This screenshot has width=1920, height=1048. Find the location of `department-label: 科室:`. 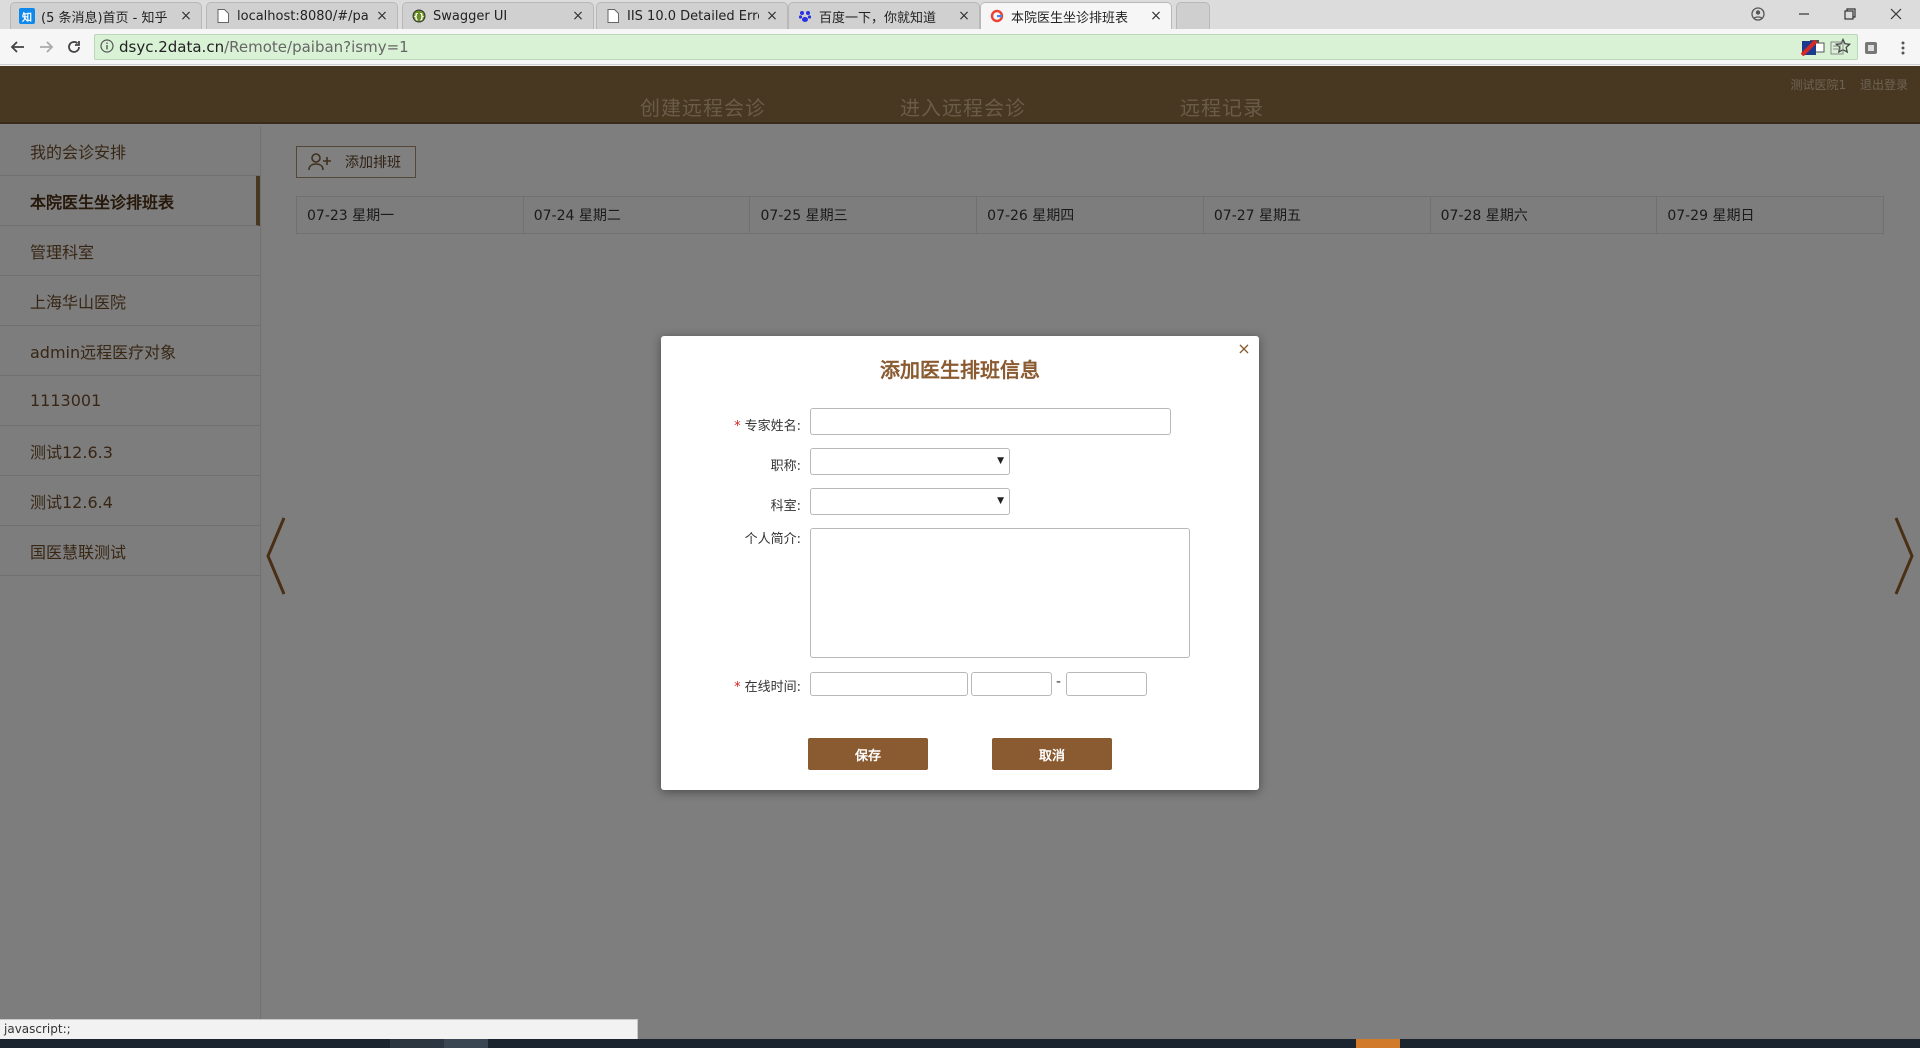

department-label: 科室: is located at coordinates (785, 506).